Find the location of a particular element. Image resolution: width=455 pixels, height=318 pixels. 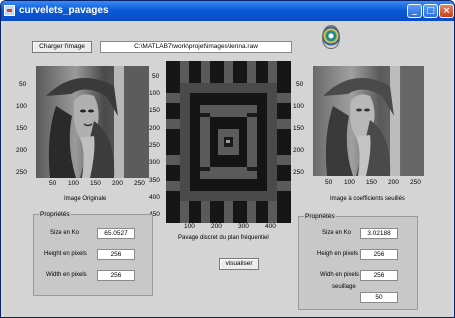

left-y-tick: 100 is located at coordinates (21, 106).